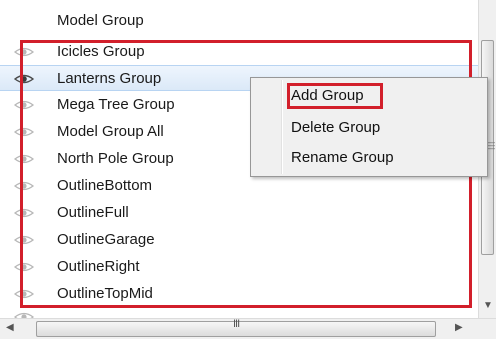 The width and height of the screenshot is (496, 339). What do you see at coordinates (105, 185) in the screenshot?
I see `list-item-label: OutlineBottom` at bounding box center [105, 185].